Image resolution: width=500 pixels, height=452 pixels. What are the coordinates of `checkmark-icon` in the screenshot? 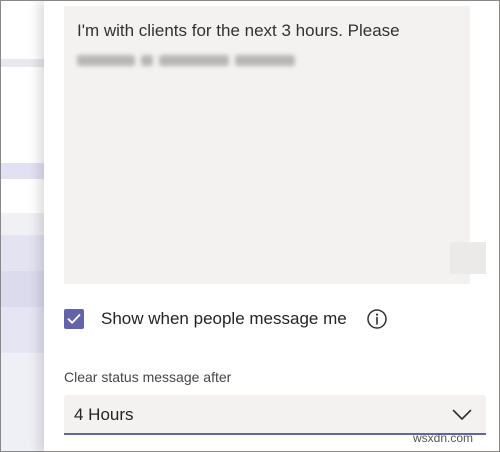 It's located at (74, 319).